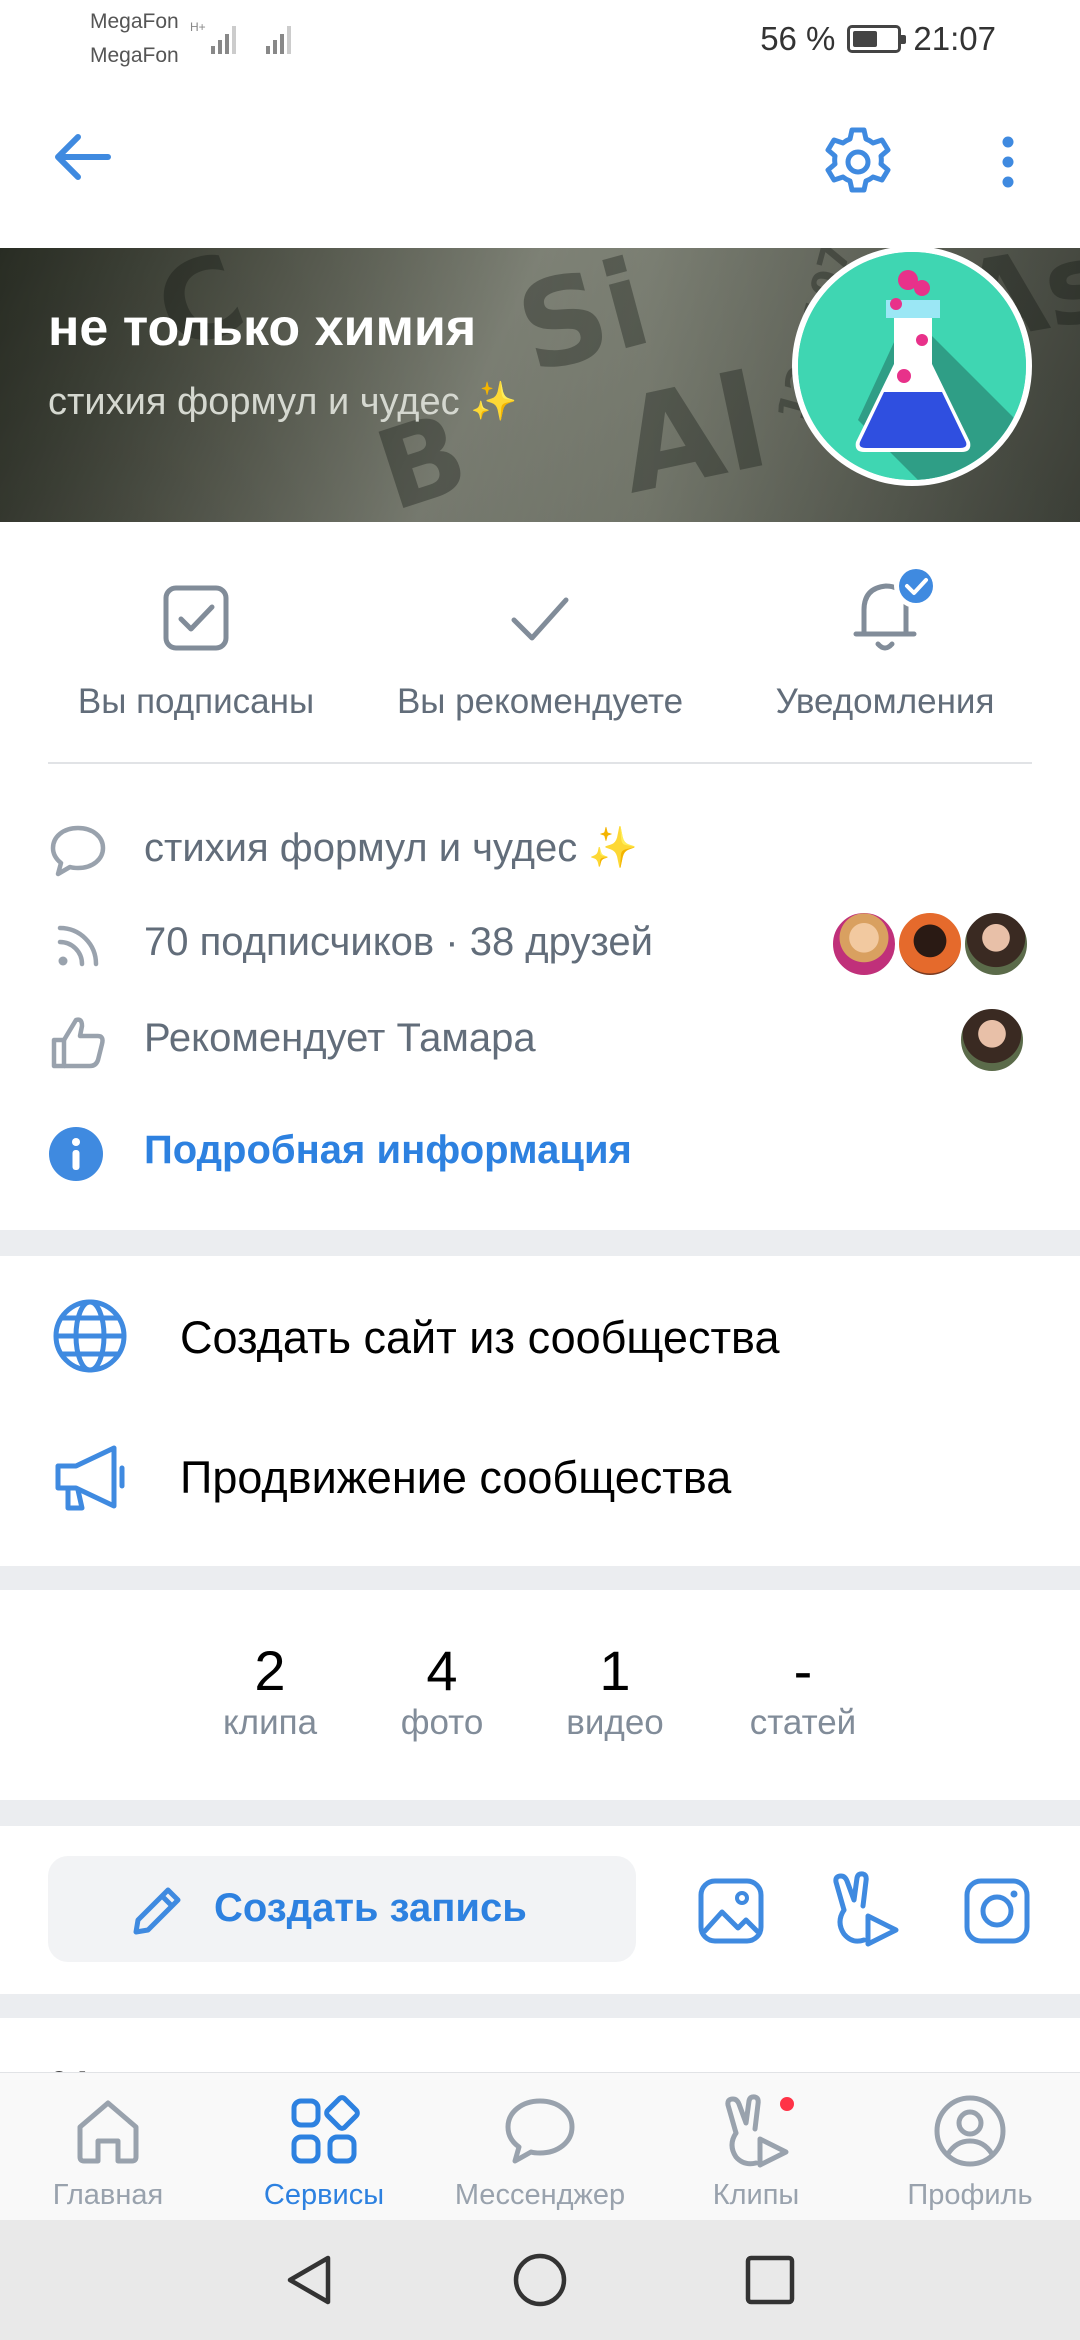 This screenshot has height=2340, width=1080. What do you see at coordinates (480, 1337) in the screenshot?
I see `create-site-label: Создать сайт из сообщества` at bounding box center [480, 1337].